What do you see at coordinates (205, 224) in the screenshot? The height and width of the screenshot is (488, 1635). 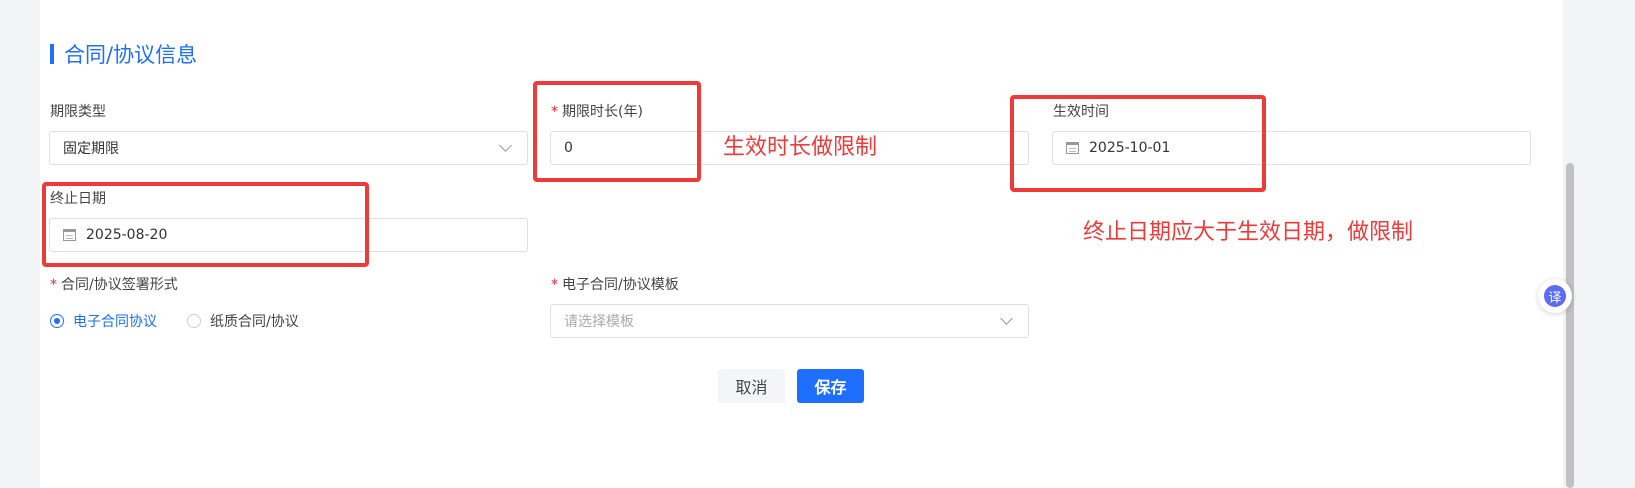 I see `annotation-box-end-date` at bounding box center [205, 224].